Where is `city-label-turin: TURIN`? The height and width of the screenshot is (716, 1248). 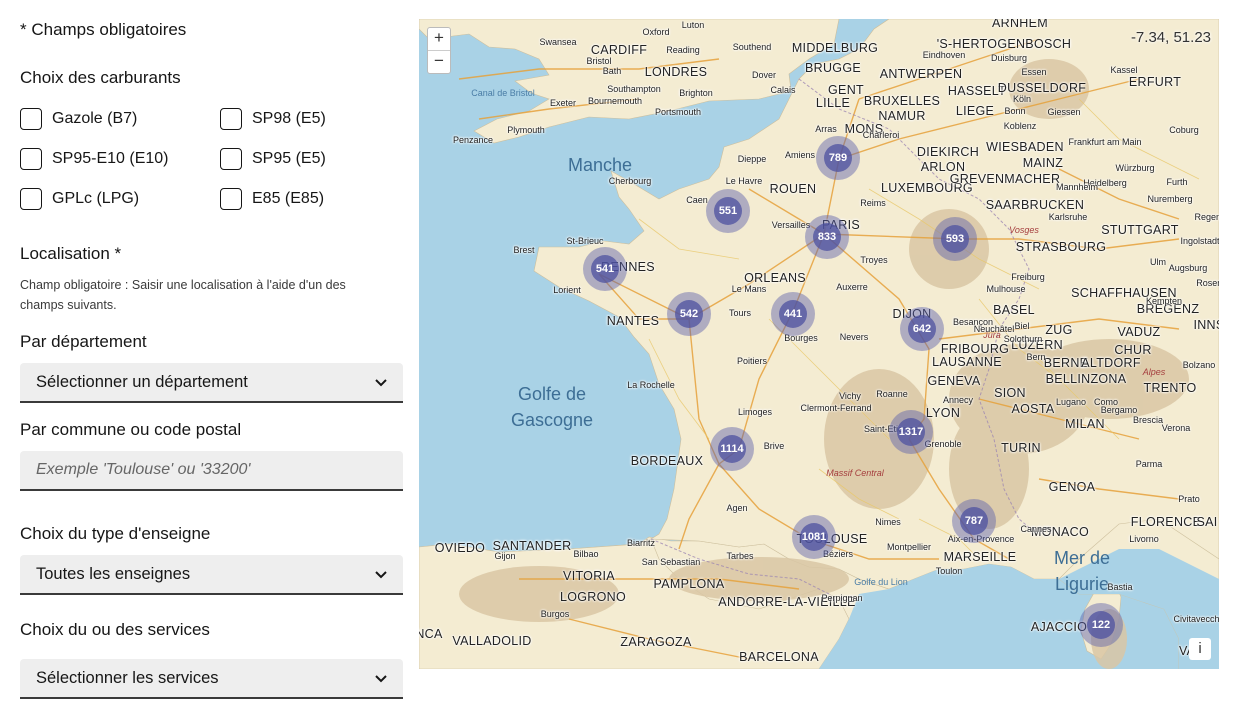 city-label-turin: TURIN is located at coordinates (1021, 448).